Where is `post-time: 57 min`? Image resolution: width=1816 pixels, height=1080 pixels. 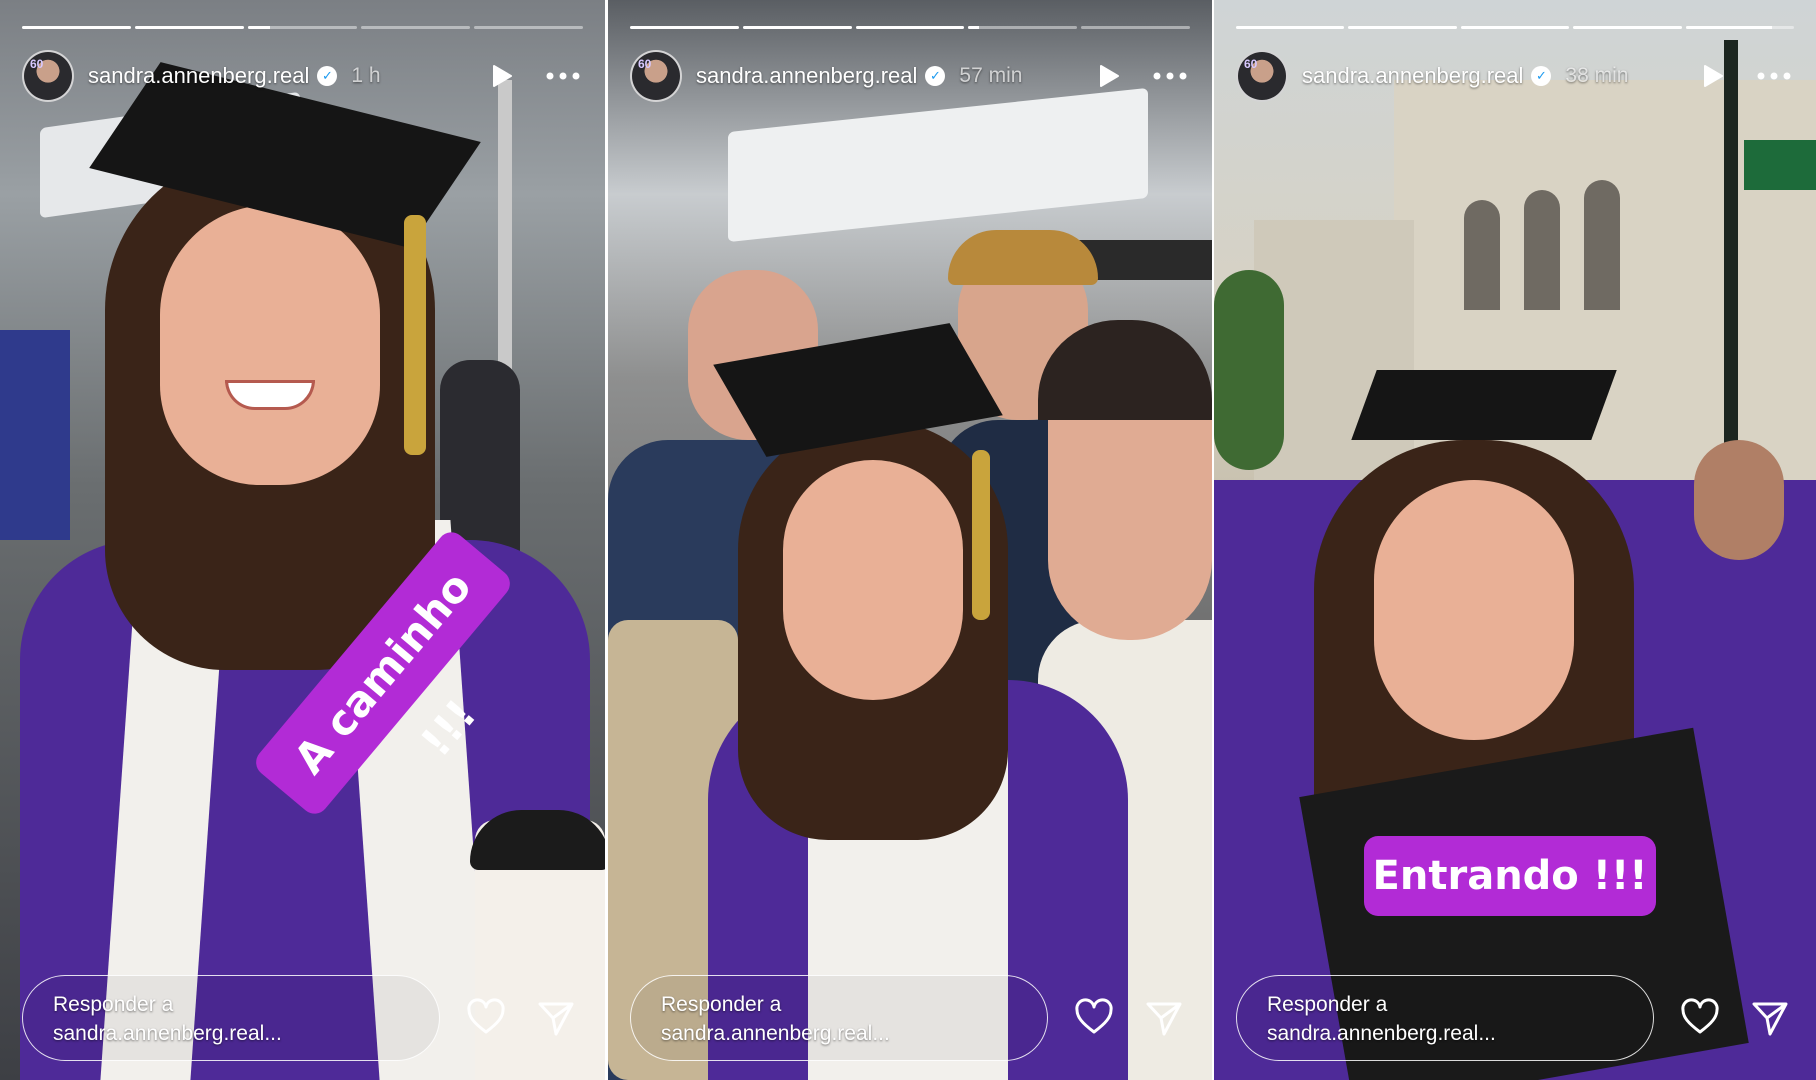
post-time: 57 min is located at coordinates (991, 75).